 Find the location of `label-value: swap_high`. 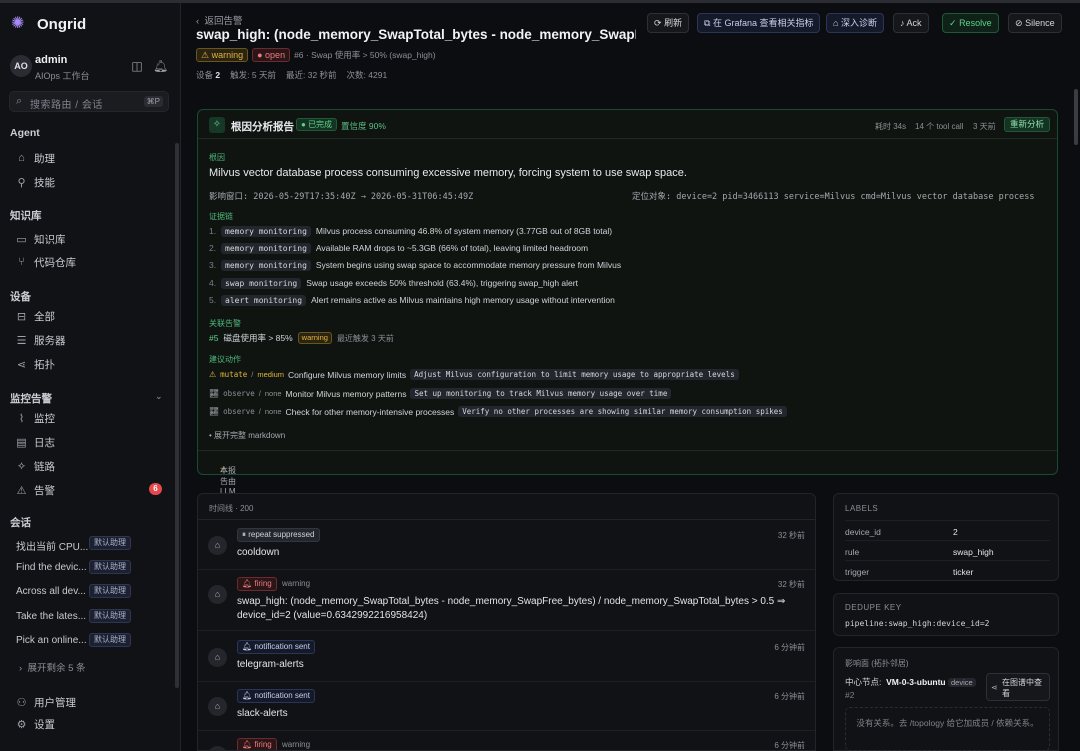

label-value: swap_high is located at coordinates (973, 552).